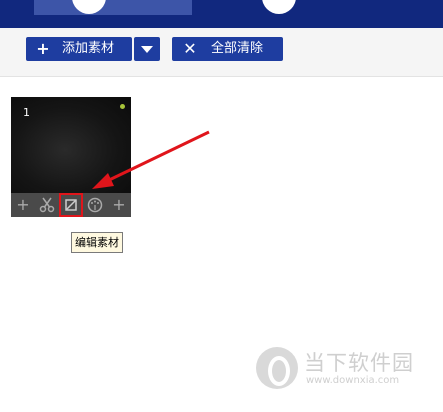  What do you see at coordinates (277, 368) in the screenshot?
I see `watermark-logo-icon` at bounding box center [277, 368].